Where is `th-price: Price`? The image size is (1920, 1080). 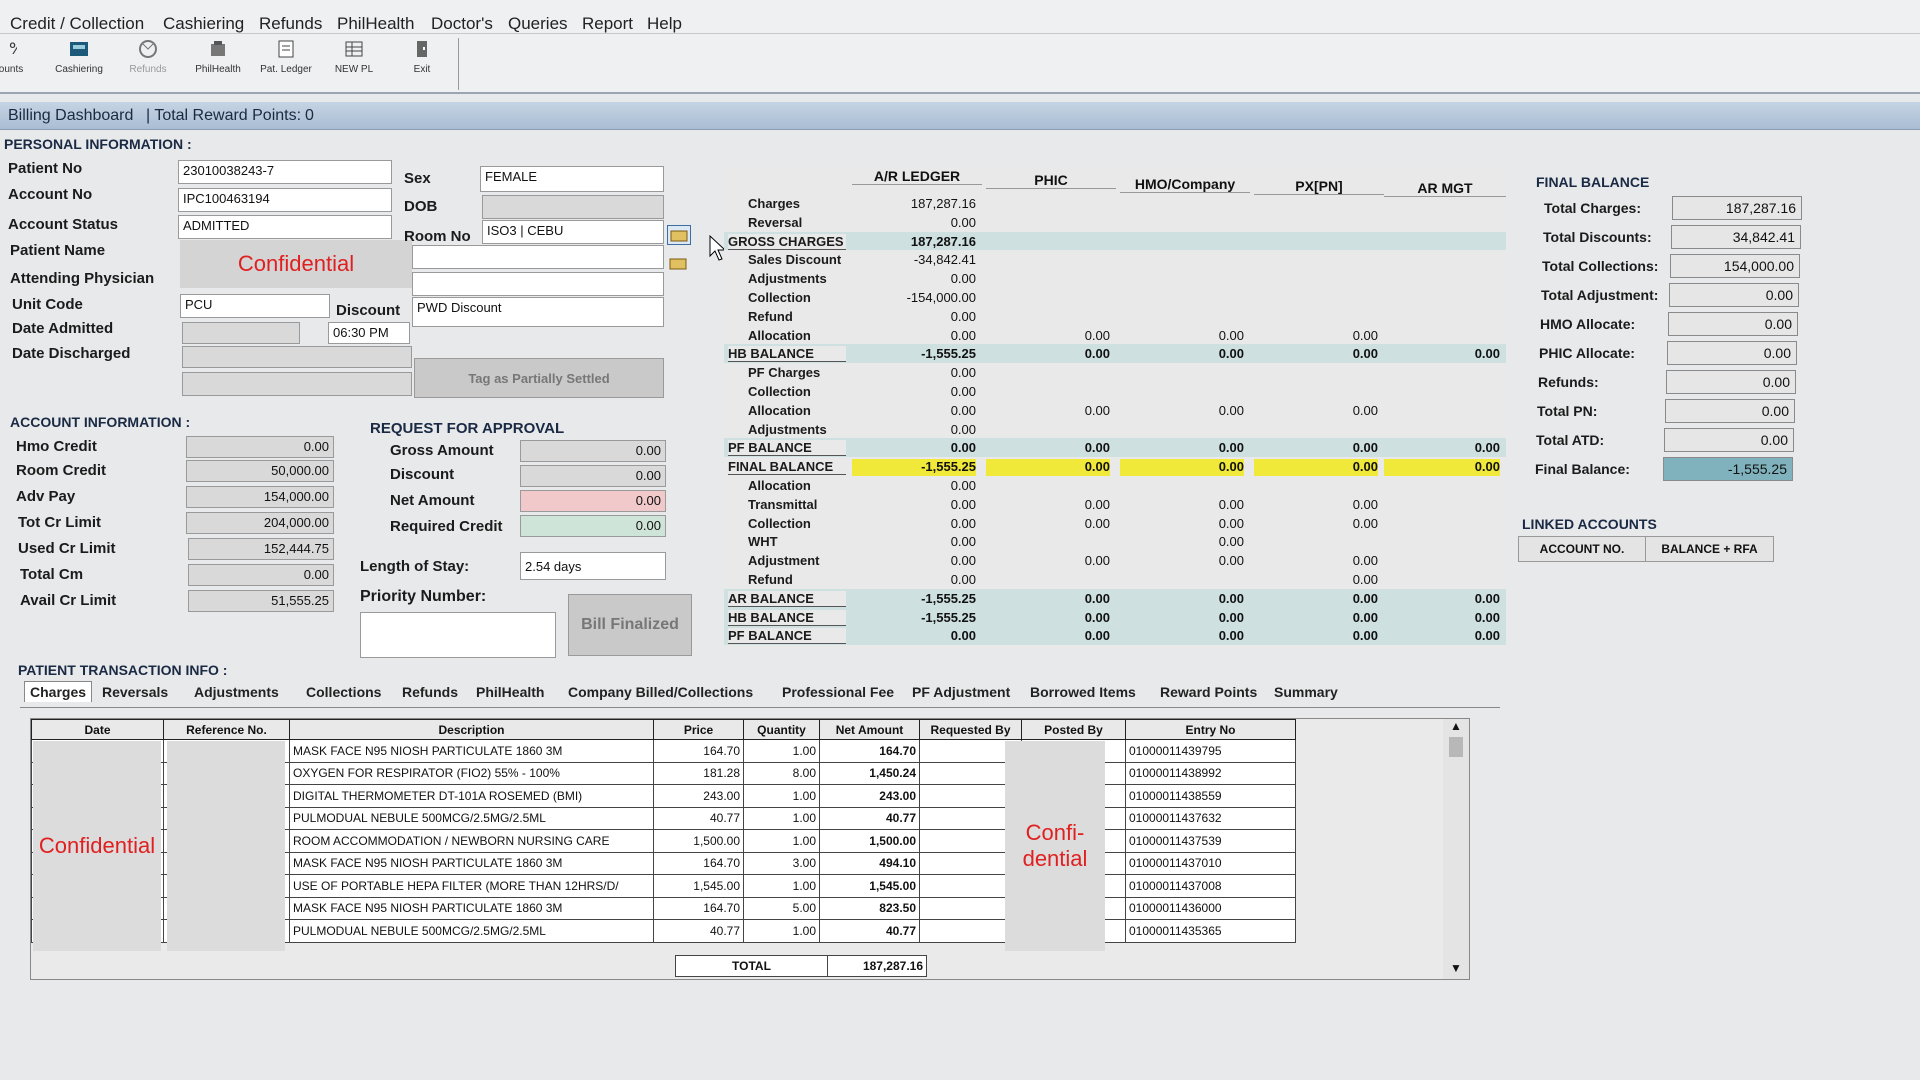
th-price: Price is located at coordinates (698, 729).